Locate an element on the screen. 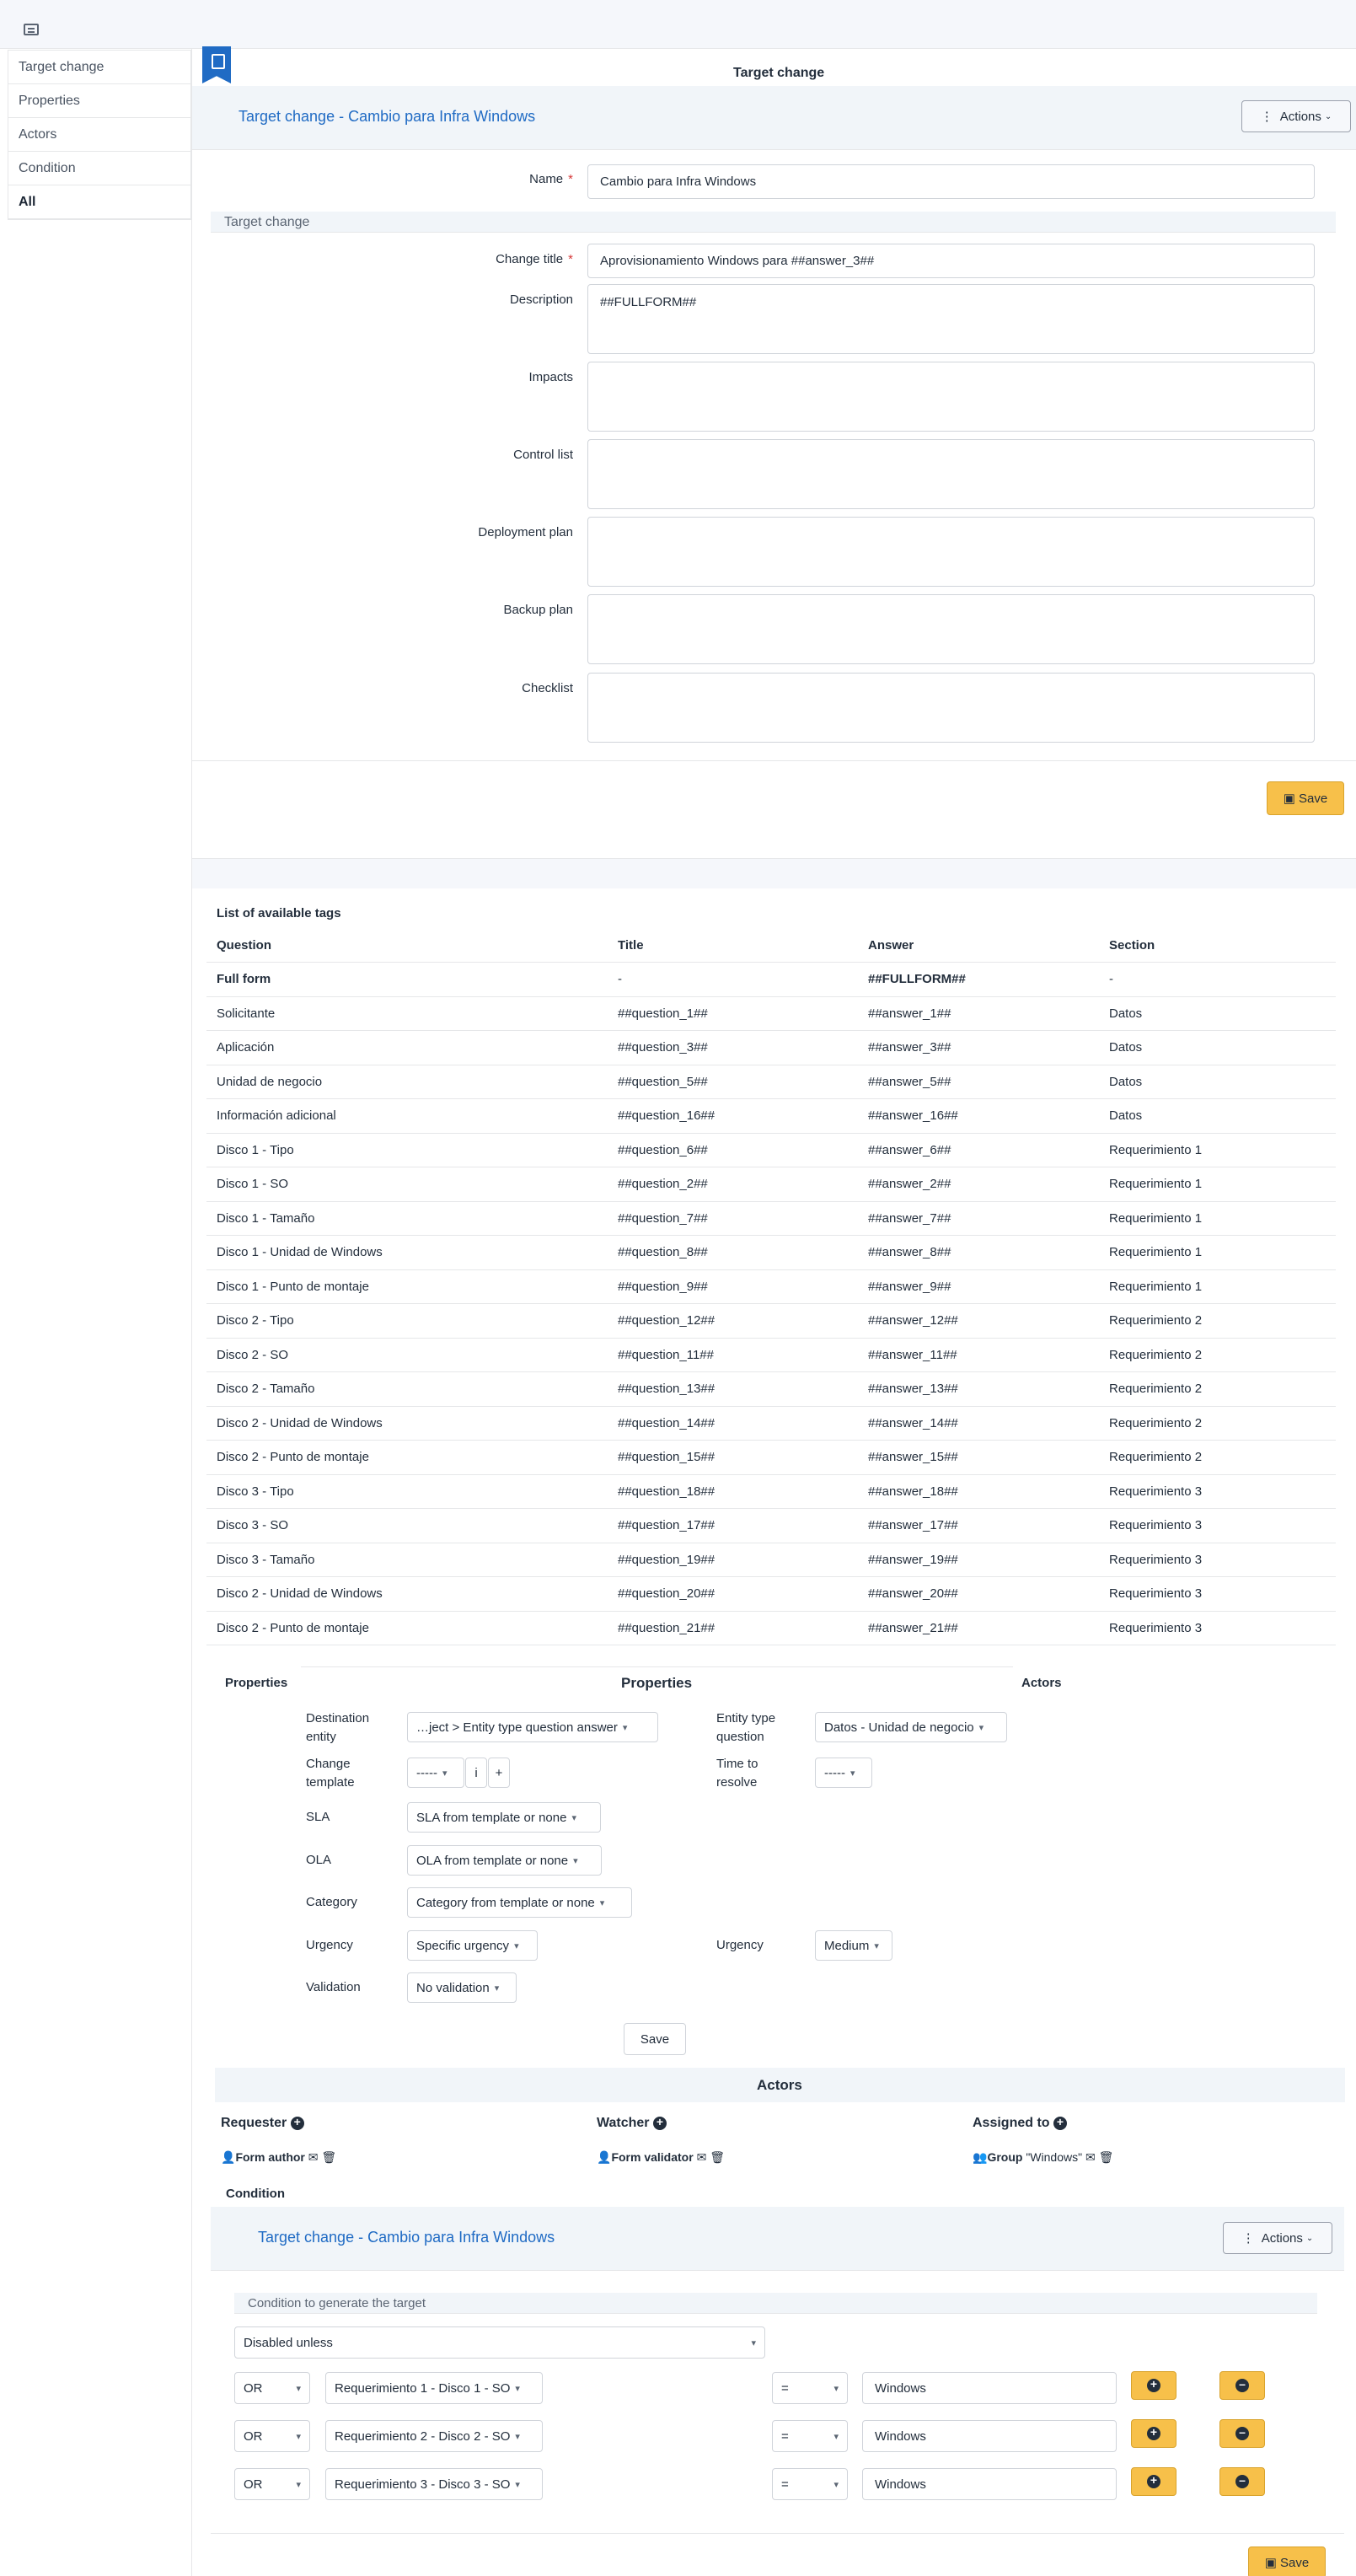 This screenshot has width=1356, height=2576. table-cell: ##answer_5## is located at coordinates (978, 1082).